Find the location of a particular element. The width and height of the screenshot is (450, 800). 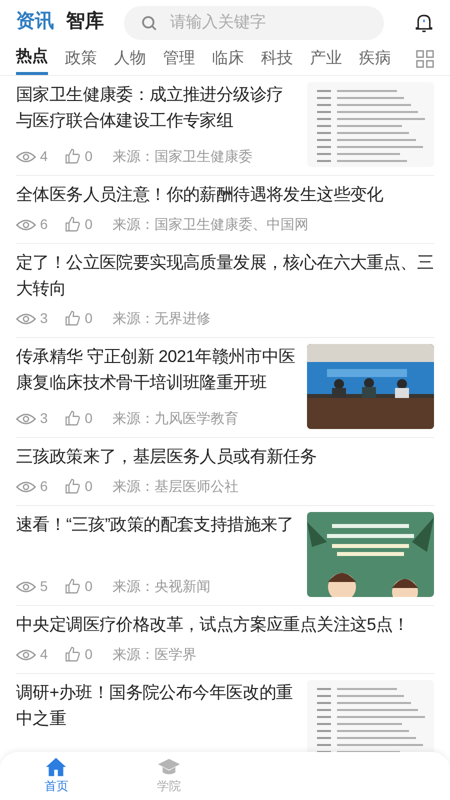

home-icon is located at coordinates (56, 767).